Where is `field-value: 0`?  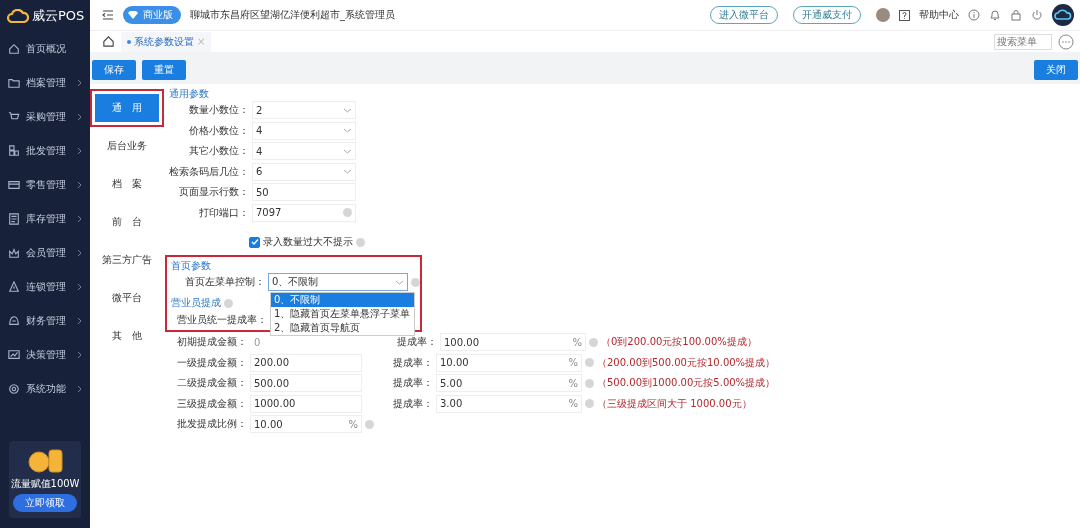
field-value: 0 is located at coordinates (257, 342).